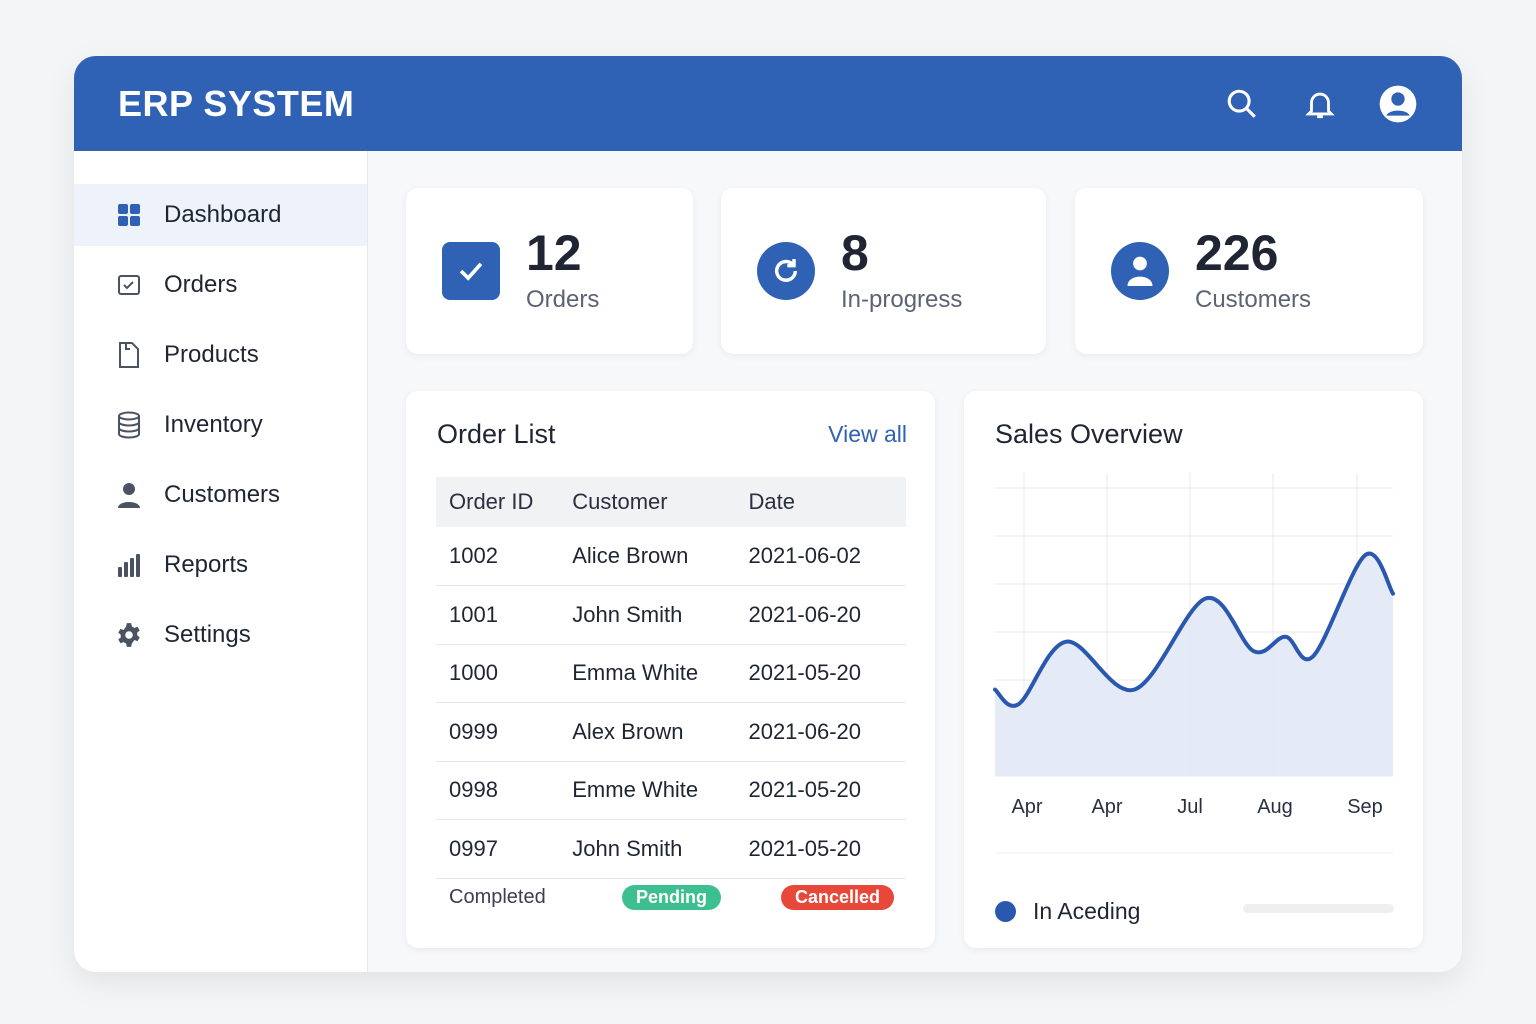  I want to click on table-row: 1002 Alice Brown 2021-06-02, so click(671, 556).